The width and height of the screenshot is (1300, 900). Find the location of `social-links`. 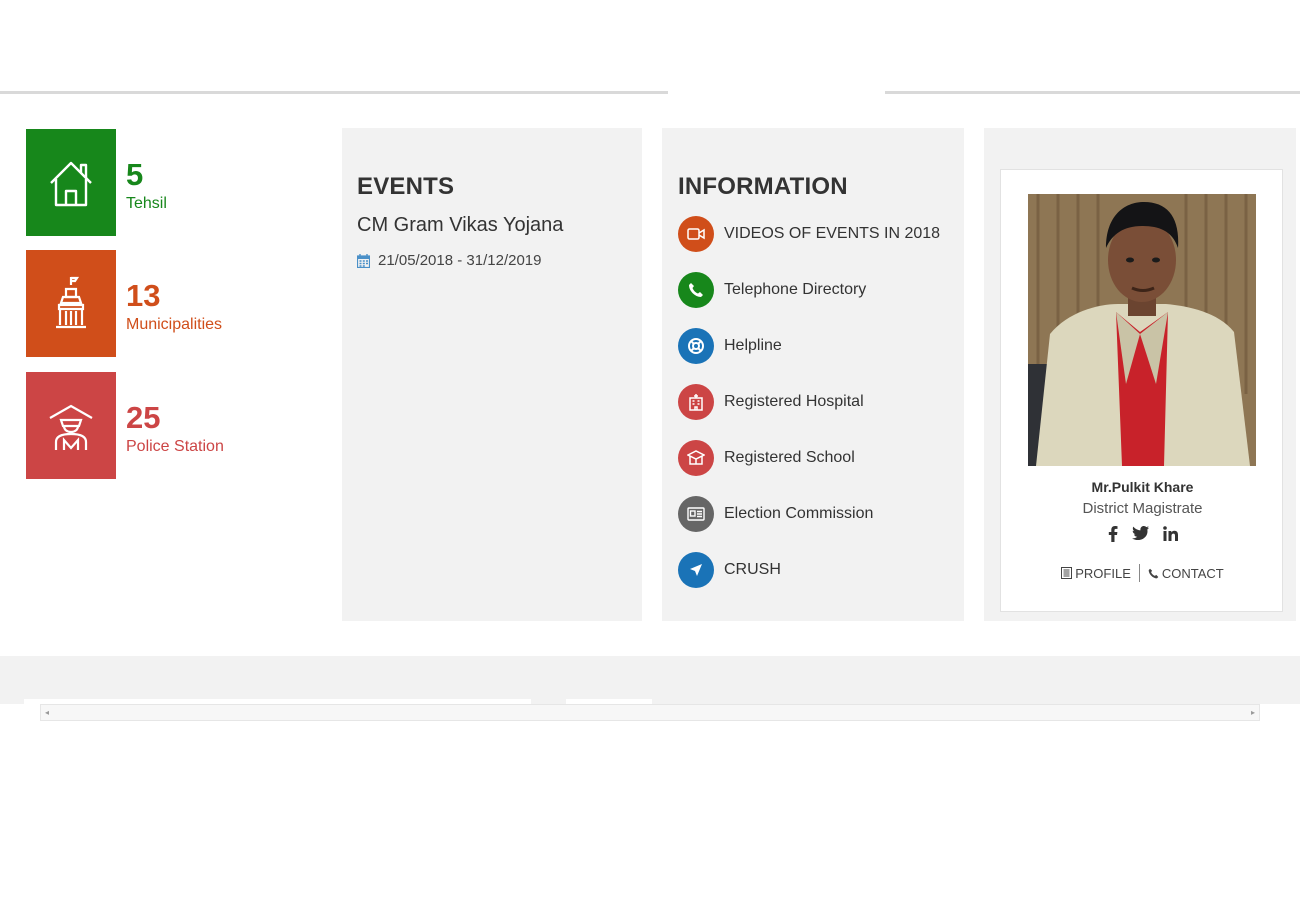

social-links is located at coordinates (1142, 536).